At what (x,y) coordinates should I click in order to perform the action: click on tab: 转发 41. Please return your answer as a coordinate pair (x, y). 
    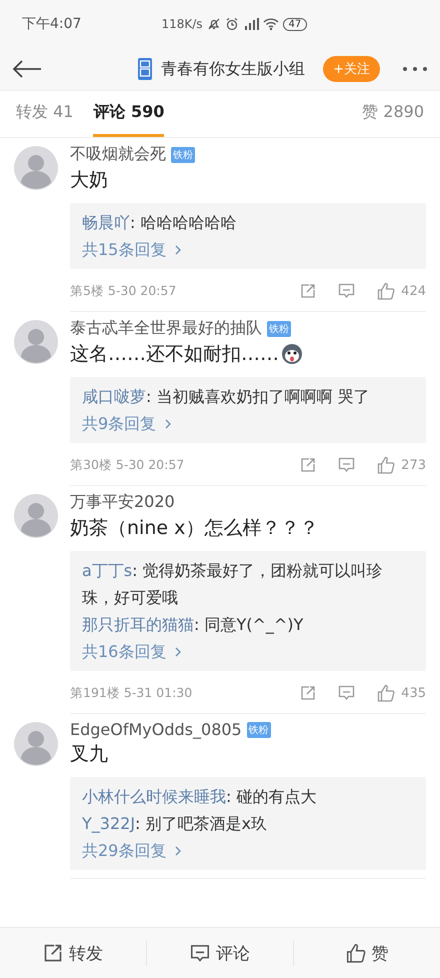
    Looking at the image, I should click on (45, 114).